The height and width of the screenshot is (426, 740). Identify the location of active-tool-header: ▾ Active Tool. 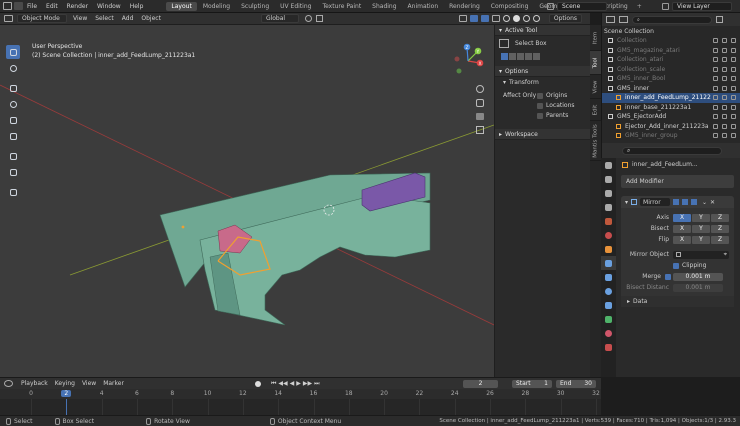
(542, 30).